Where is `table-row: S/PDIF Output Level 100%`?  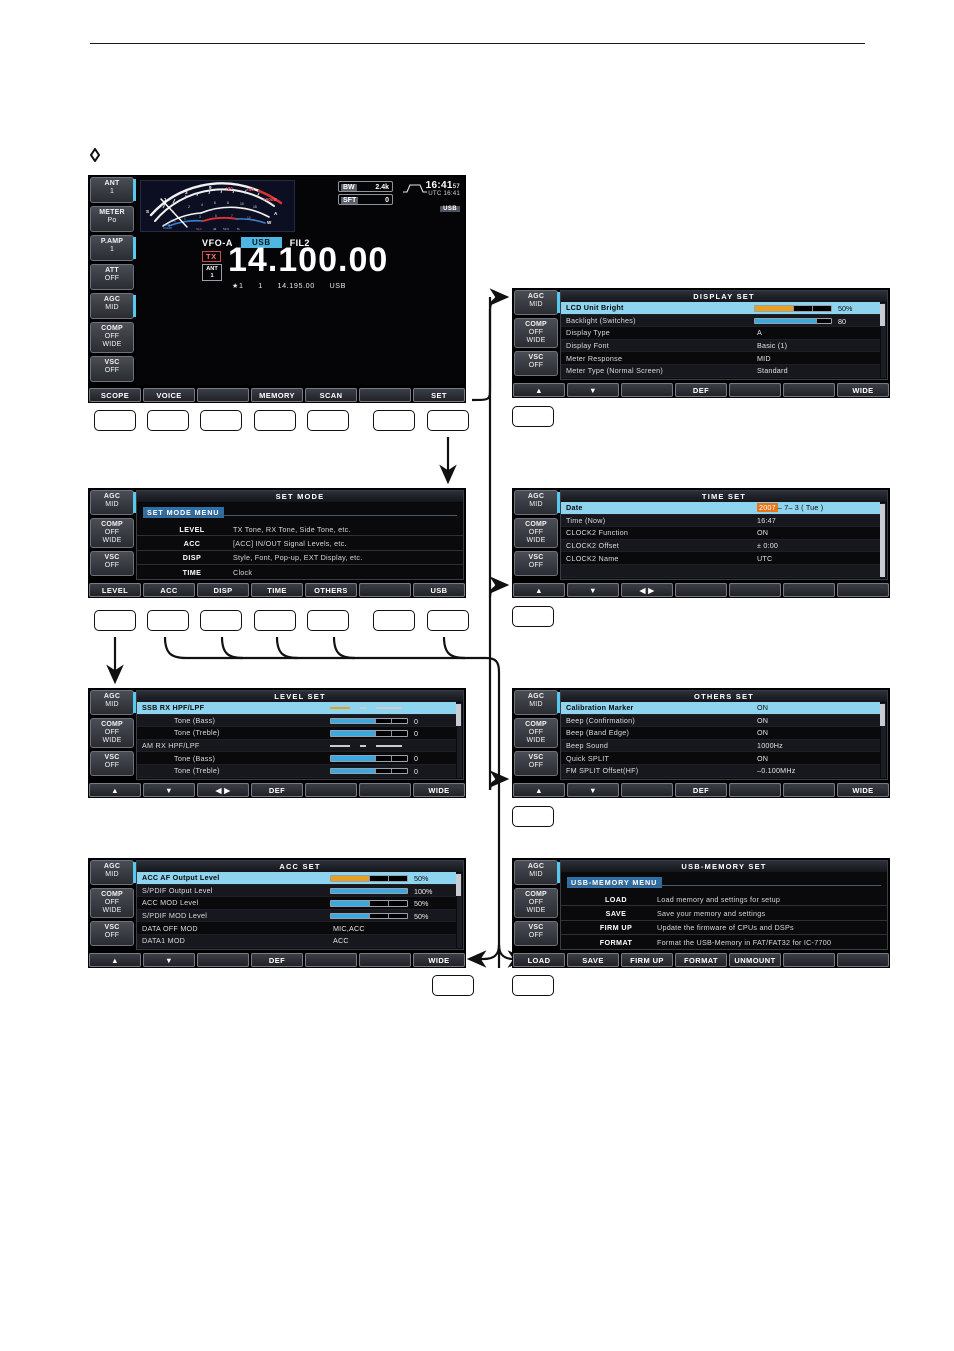 table-row: S/PDIF Output Level 100% is located at coordinates (296, 891).